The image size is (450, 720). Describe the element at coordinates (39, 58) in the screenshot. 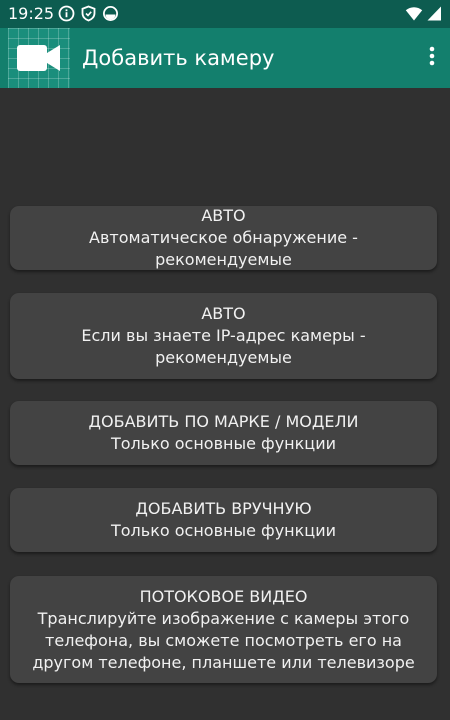

I see `app-logo` at that location.